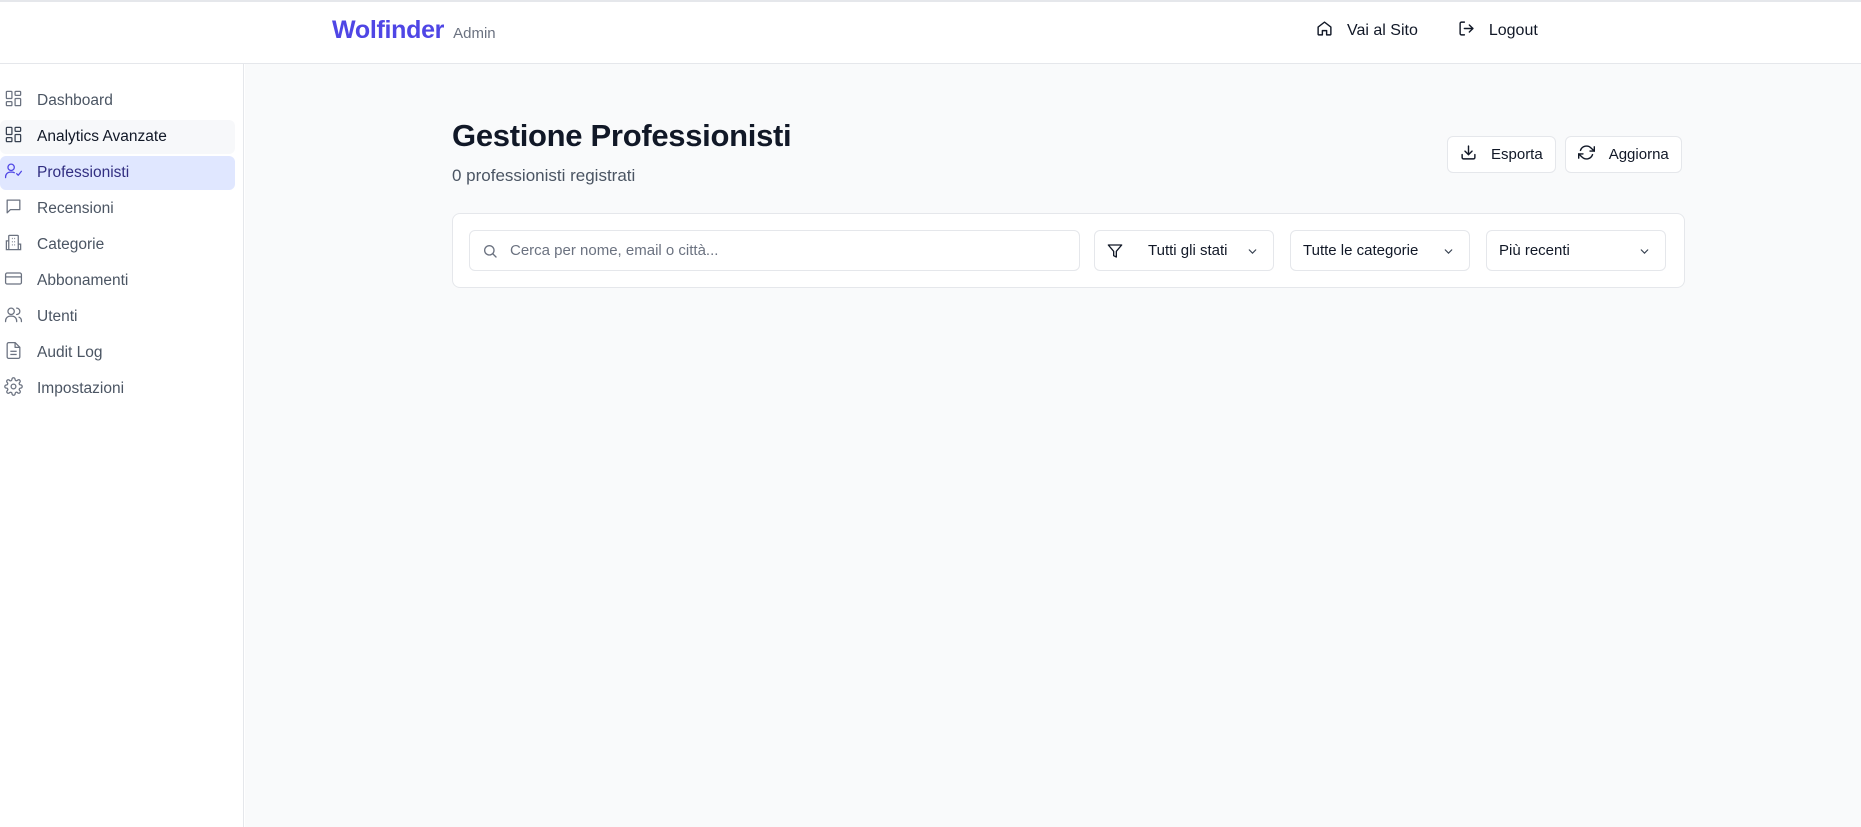  What do you see at coordinates (13, 353) in the screenshot?
I see `file-text-icon` at bounding box center [13, 353].